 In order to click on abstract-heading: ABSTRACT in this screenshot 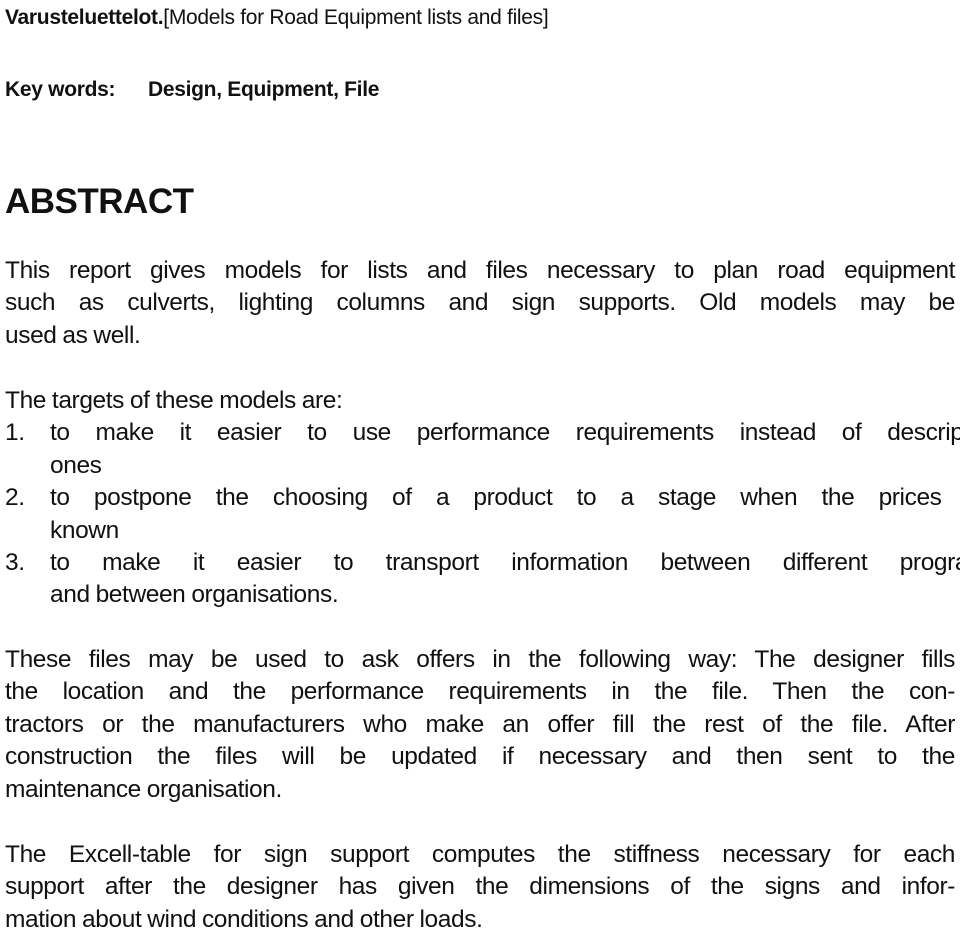, I will do `click(99, 201)`.